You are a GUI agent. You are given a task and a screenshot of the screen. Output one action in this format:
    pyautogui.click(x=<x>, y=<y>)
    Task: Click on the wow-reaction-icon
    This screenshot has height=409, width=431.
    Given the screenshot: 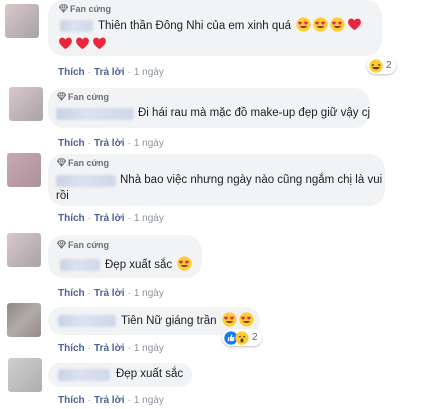 What is the action you would take?
    pyautogui.click(x=242, y=337)
    